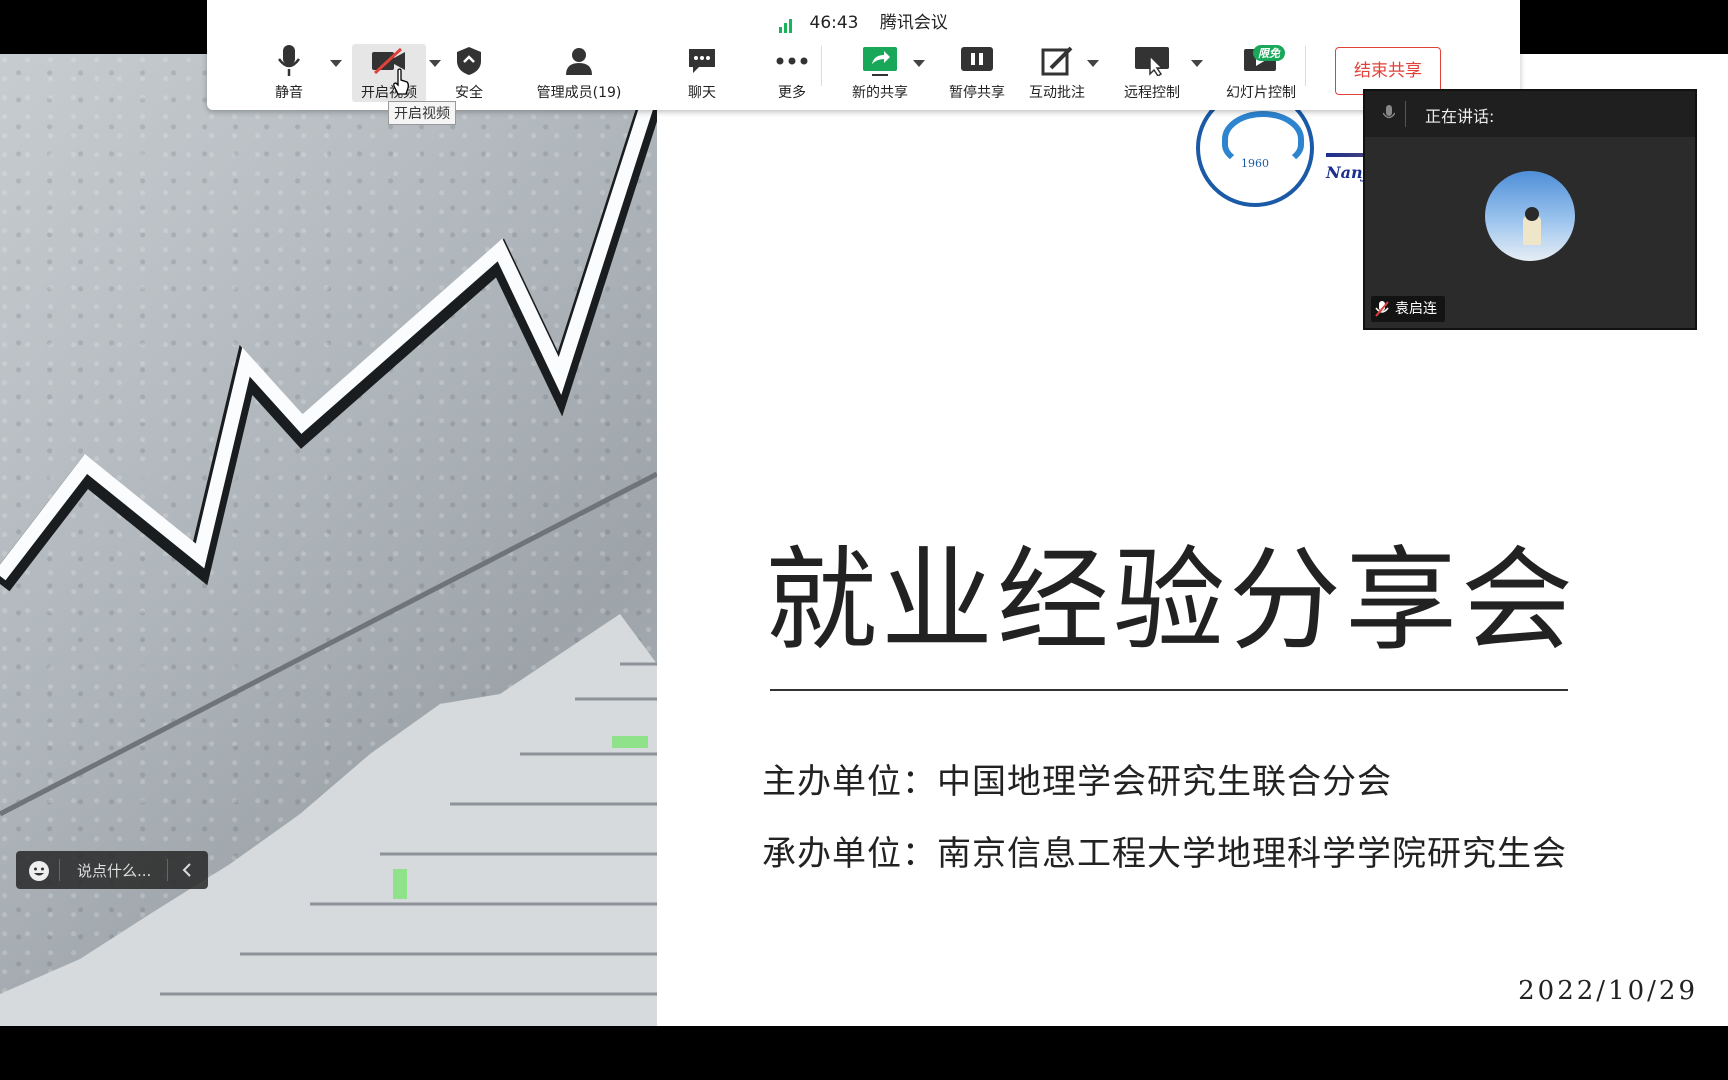 The width and height of the screenshot is (1728, 1080). Describe the element at coordinates (469, 93) in the screenshot. I see `security-label: 安全` at that location.